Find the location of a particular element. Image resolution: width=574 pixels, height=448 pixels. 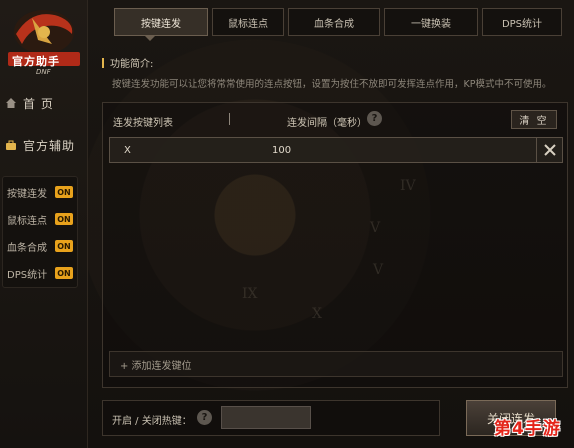

list-header: 连发按键列表 连发间隔（毫秒） ? 清 空 is located at coordinates (335, 119).